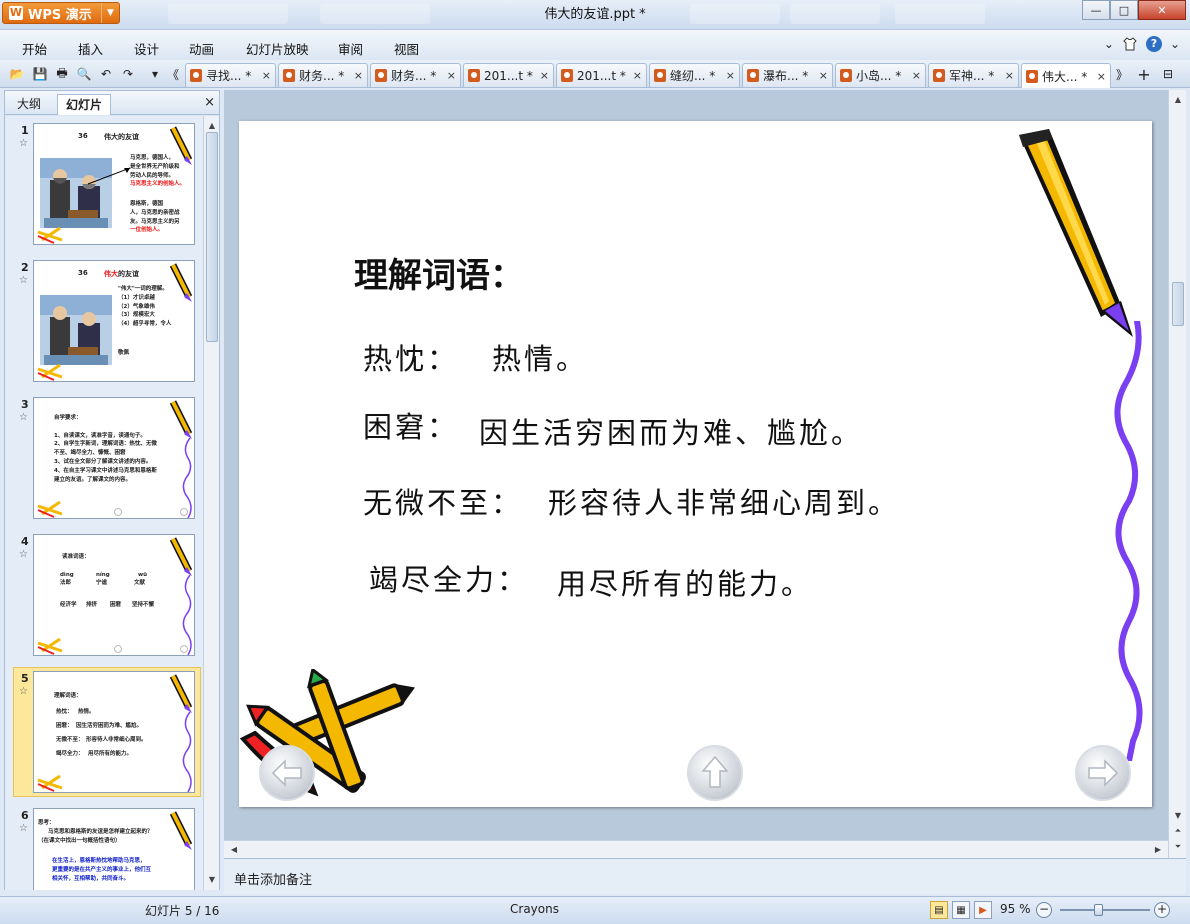 The width and height of the screenshot is (1190, 924). I want to click on tab-outline: 大纲, so click(29, 104).